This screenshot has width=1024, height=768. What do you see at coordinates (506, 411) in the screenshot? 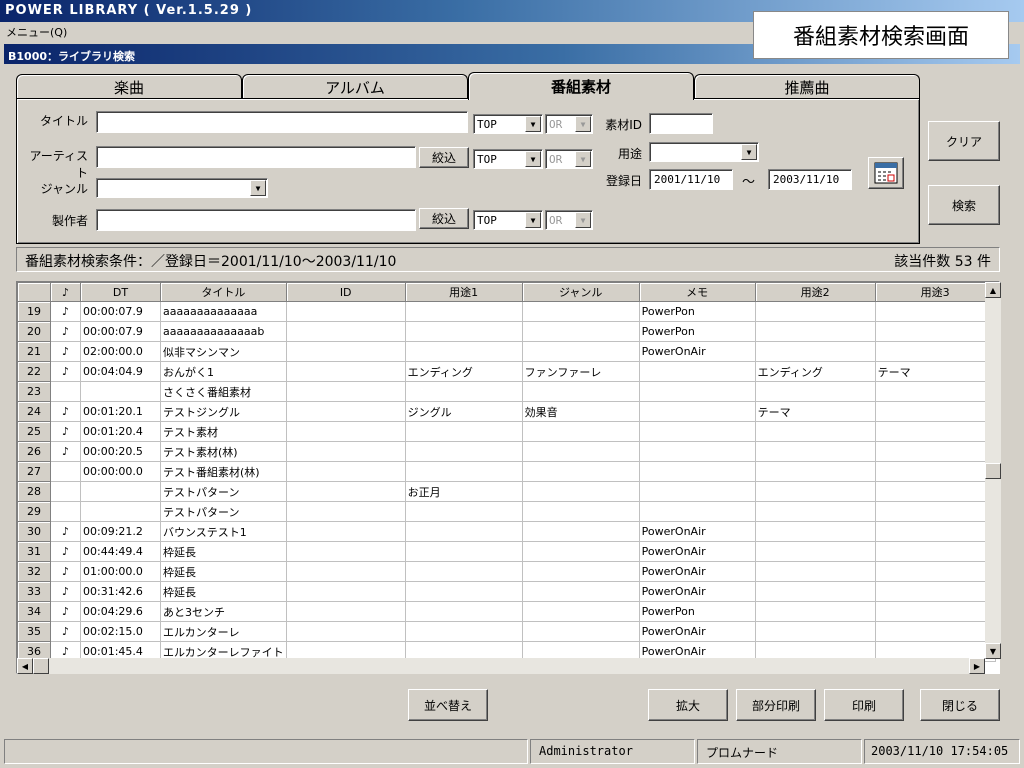
I see `table-row: 24 ♪ 00:01:20.1 テストジングル ジングル 効果音 テーマ` at bounding box center [506, 411].